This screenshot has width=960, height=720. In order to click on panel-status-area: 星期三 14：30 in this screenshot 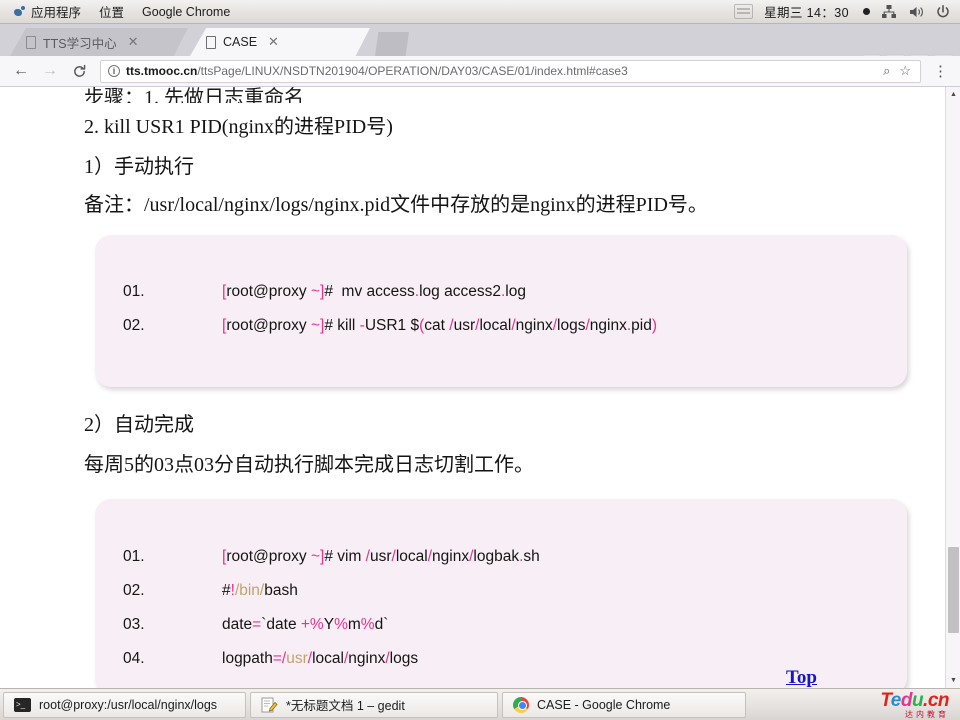, I will do `click(847, 11)`.